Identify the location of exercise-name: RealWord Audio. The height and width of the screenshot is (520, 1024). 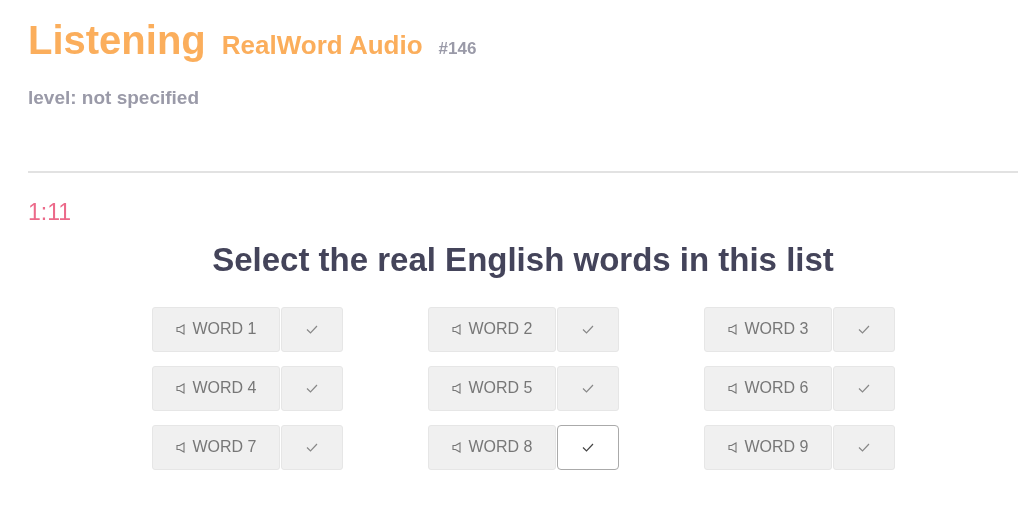
(322, 45).